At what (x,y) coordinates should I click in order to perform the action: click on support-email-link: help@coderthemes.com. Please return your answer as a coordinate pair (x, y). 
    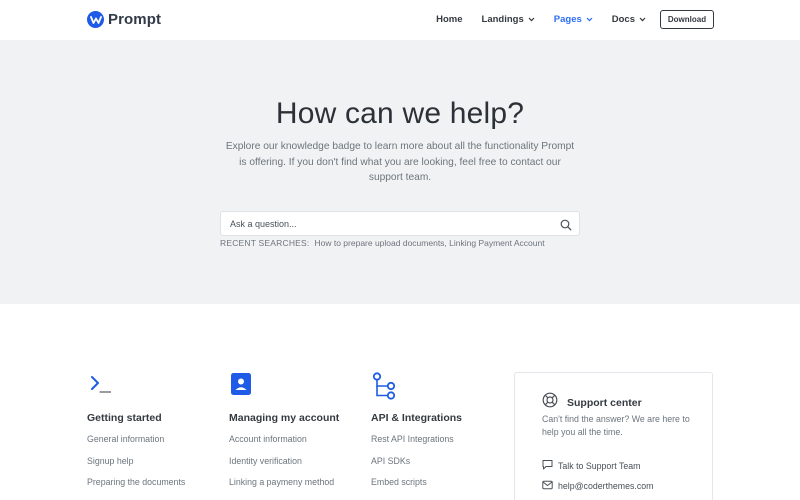
    Looking at the image, I should click on (597, 486).